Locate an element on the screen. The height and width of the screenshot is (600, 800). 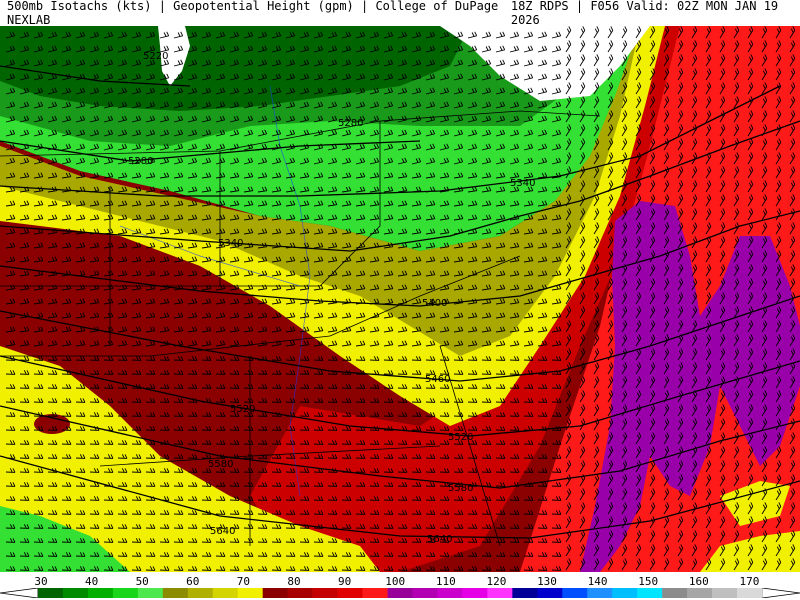
colorbar-tick-label: 40 is located at coordinates (91, 581).